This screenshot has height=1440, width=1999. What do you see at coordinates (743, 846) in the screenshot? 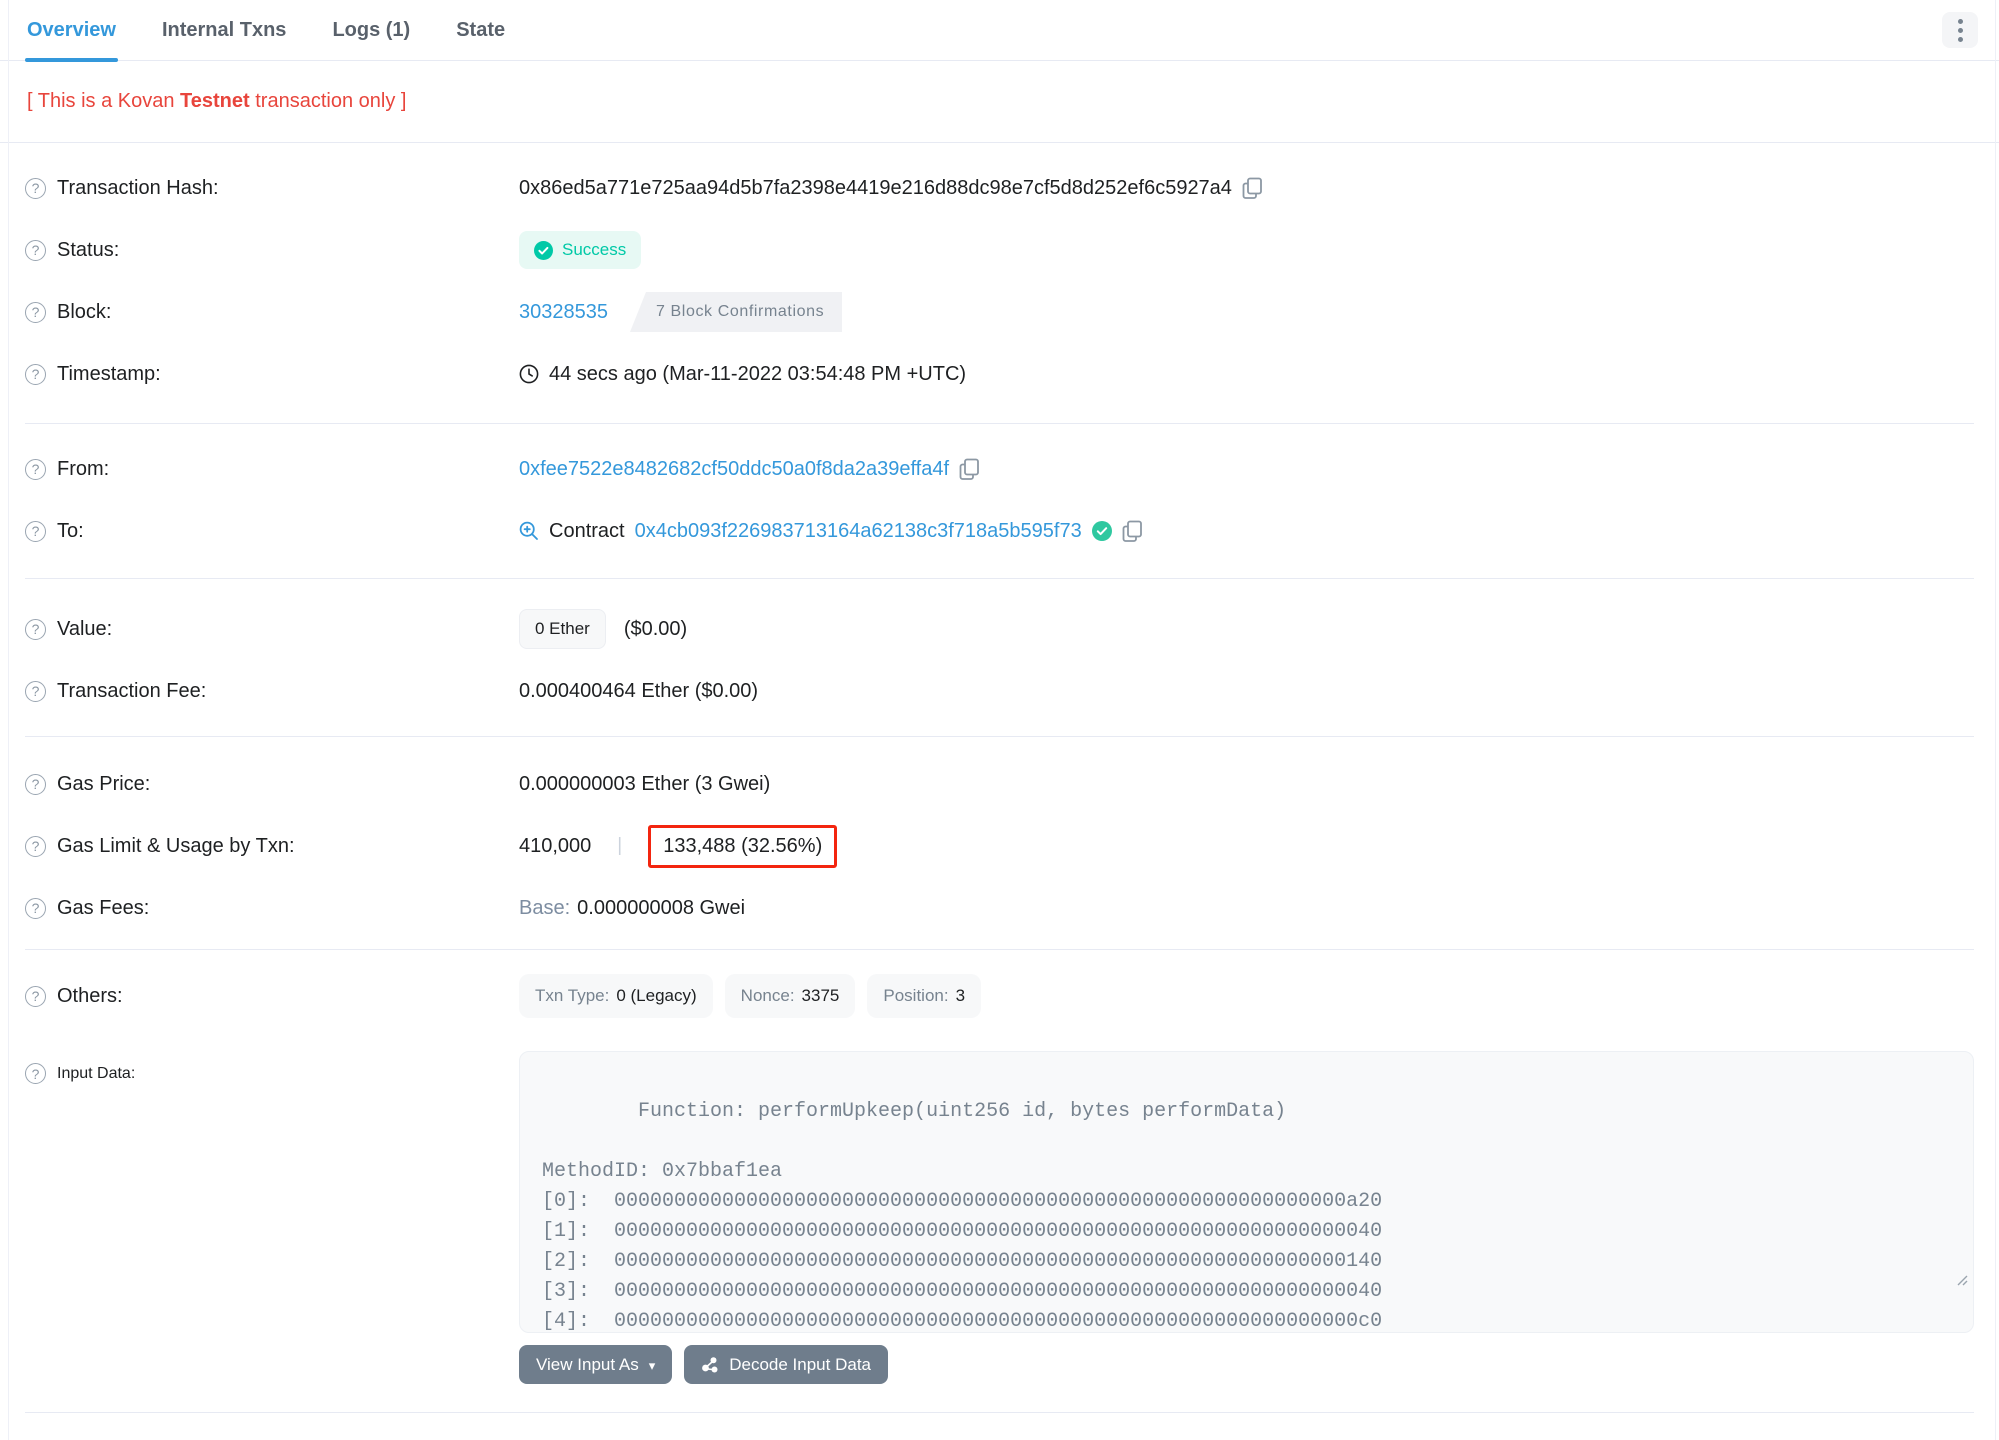
I see `gas-usage-value-annotated: 133,488 (32.56%)` at bounding box center [743, 846].